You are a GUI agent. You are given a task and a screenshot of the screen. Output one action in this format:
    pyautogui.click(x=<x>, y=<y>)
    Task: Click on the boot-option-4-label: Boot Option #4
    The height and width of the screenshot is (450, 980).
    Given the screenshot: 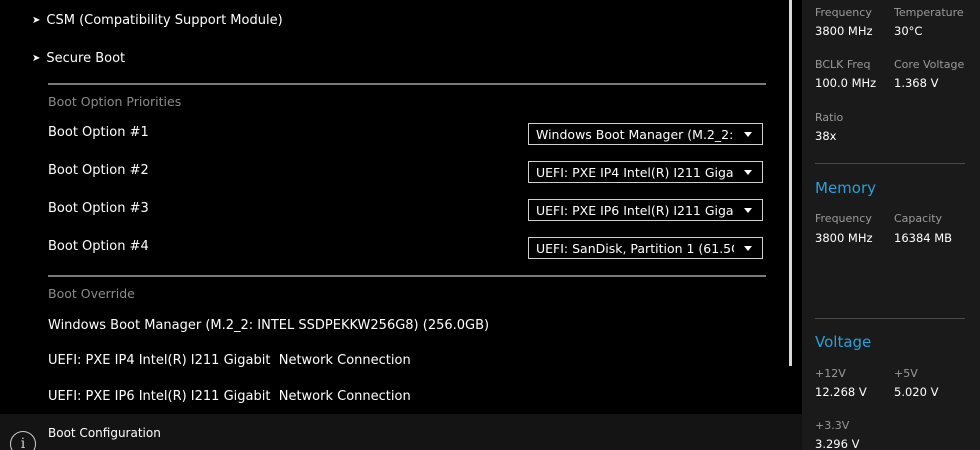 What is the action you would take?
    pyautogui.click(x=98, y=246)
    